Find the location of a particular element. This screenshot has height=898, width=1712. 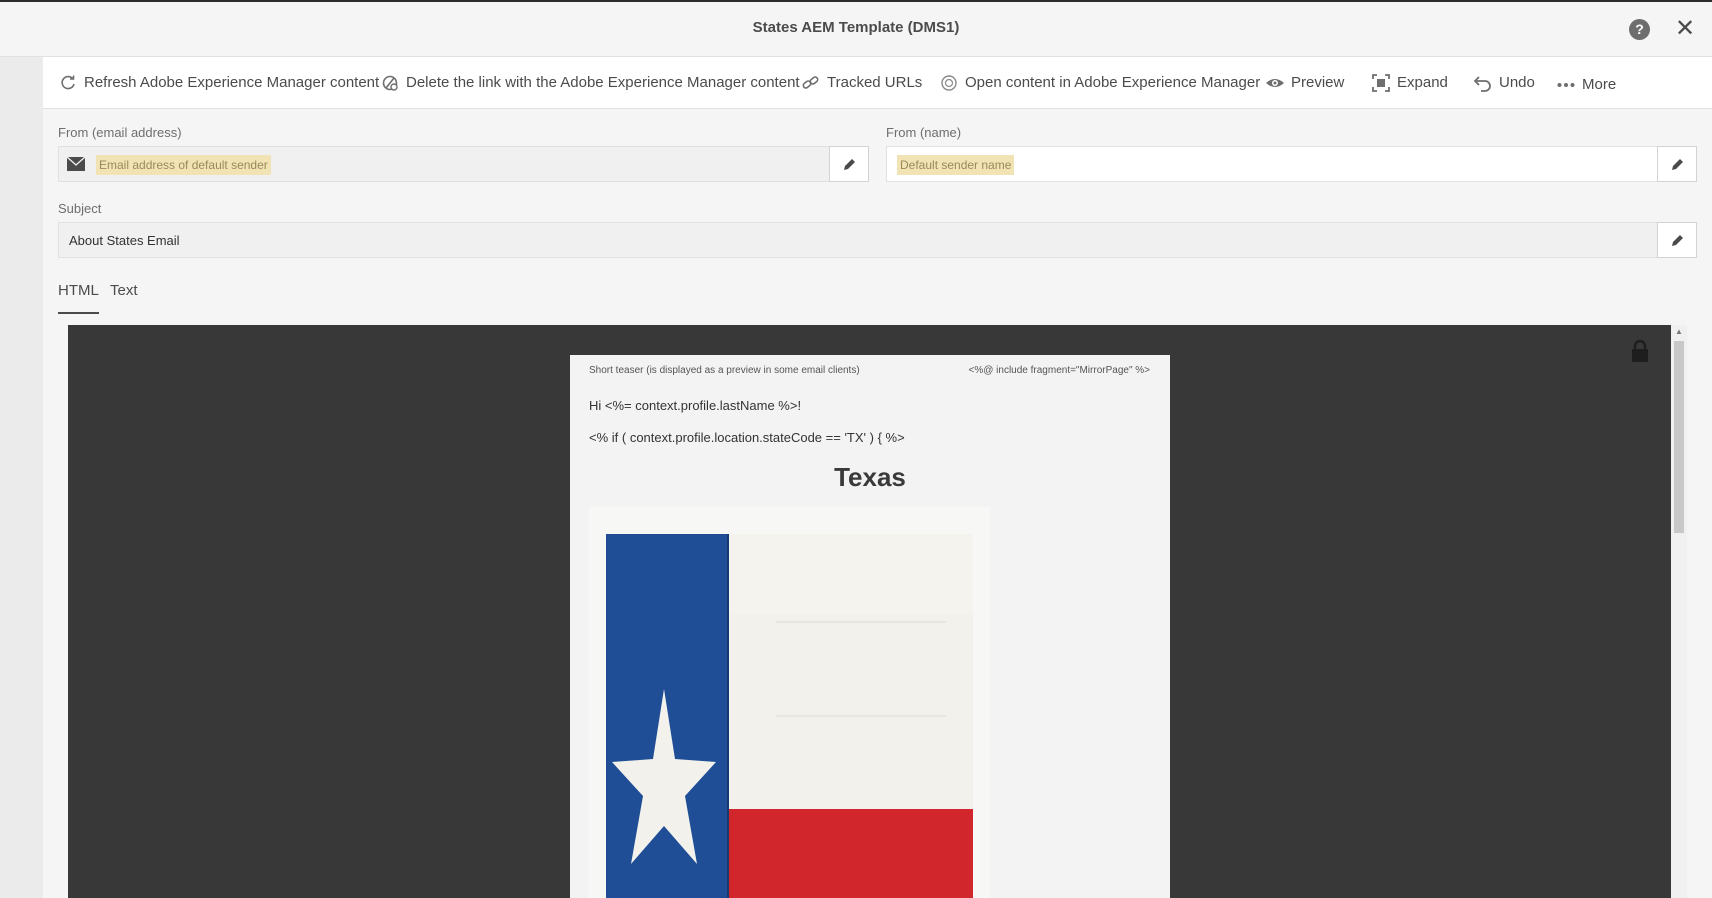

subject-value: About States Email is located at coordinates (124, 240).